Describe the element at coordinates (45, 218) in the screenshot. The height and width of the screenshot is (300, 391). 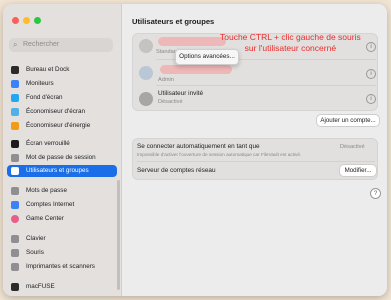
I see `sidebar-item-label: Game Center` at that location.